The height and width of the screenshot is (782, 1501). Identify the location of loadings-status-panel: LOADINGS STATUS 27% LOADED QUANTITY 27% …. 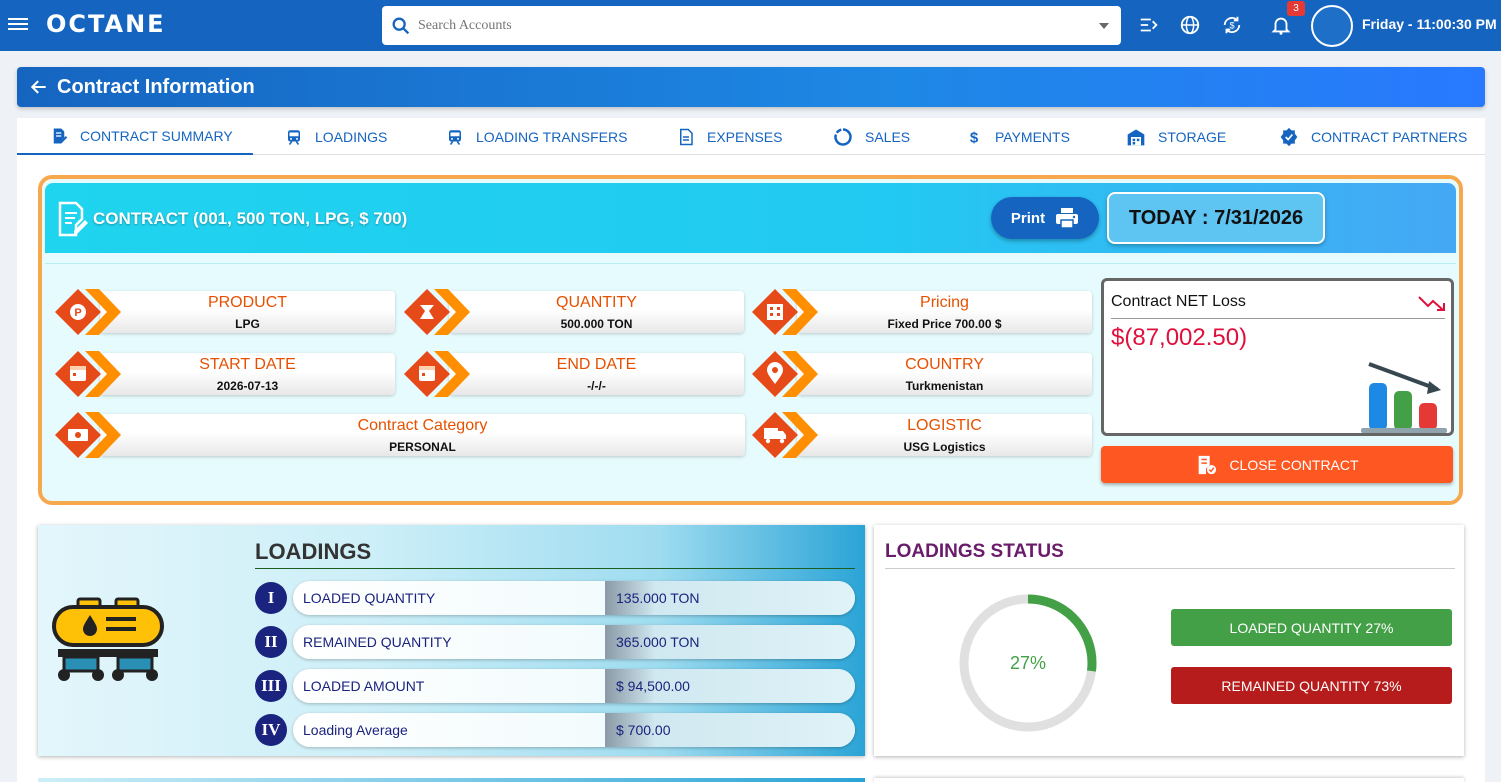
(1169, 640).